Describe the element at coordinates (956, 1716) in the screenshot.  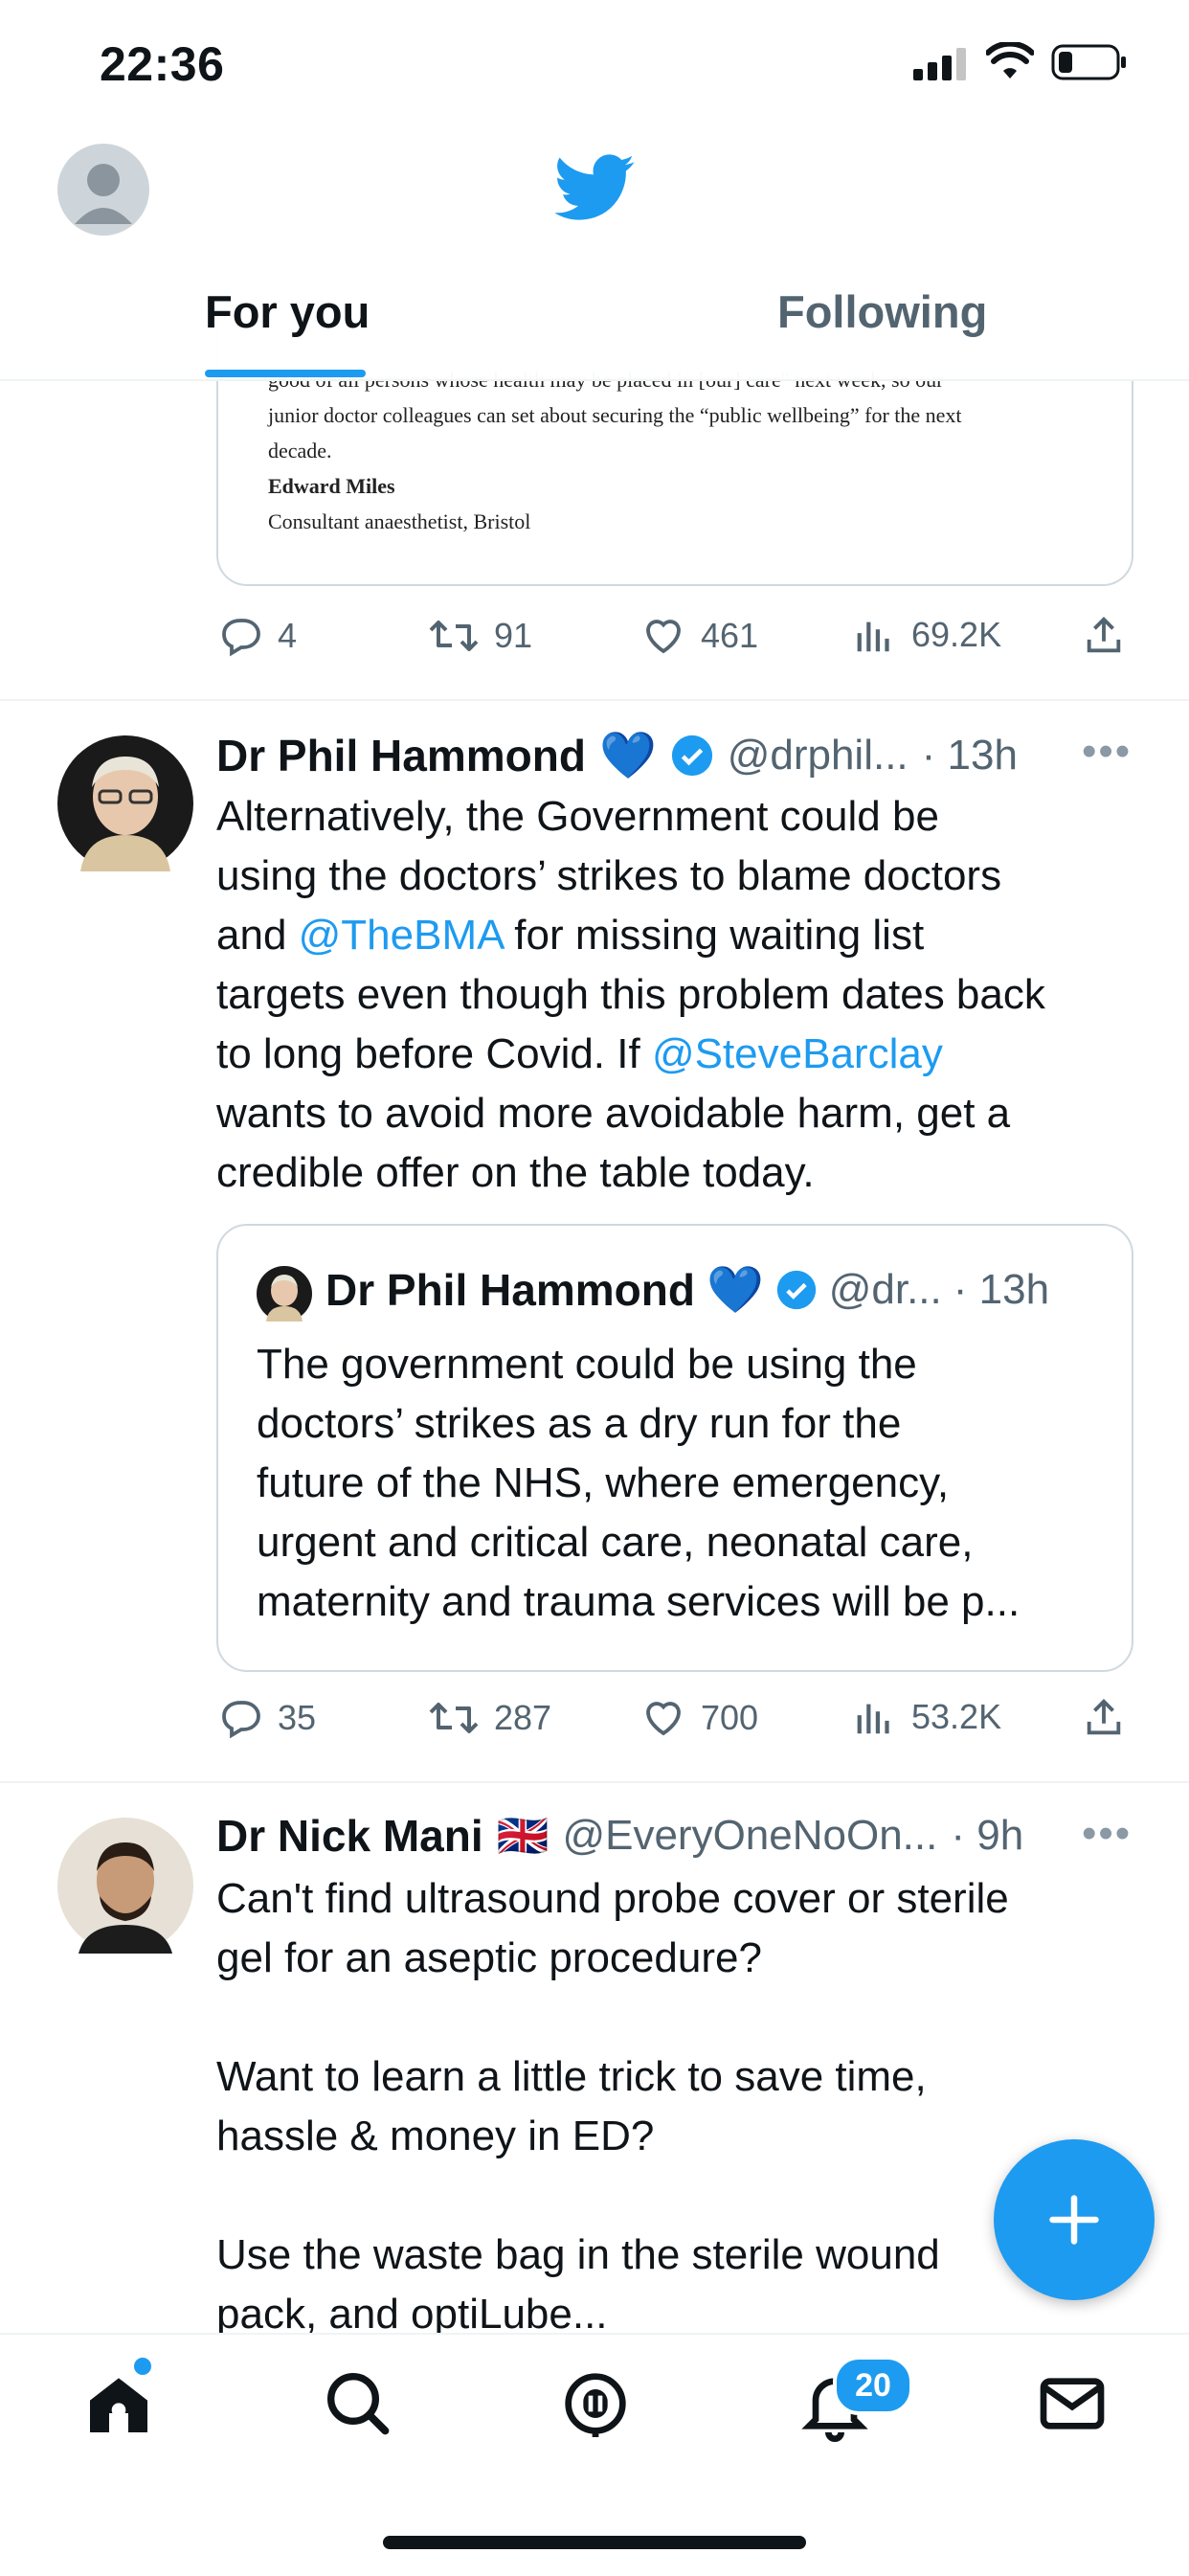
I see `views-count: 53.2K` at that location.